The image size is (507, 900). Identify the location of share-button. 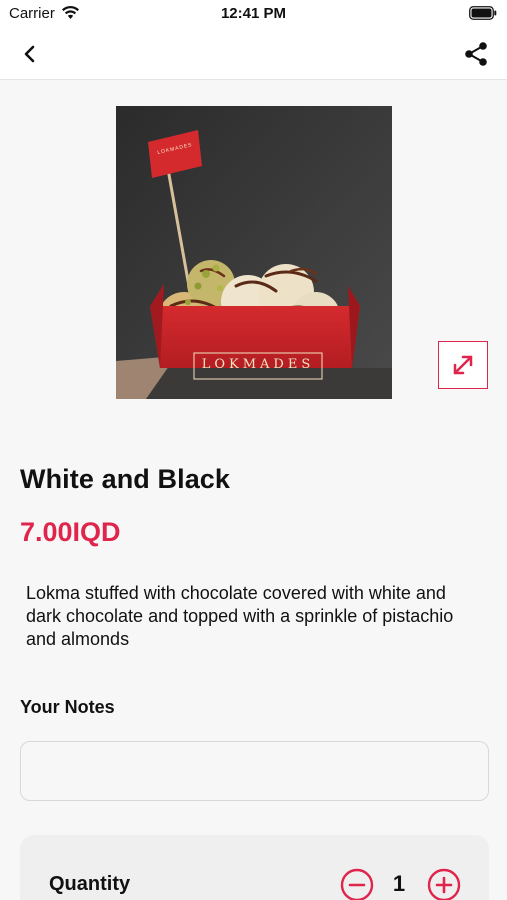
(476, 54).